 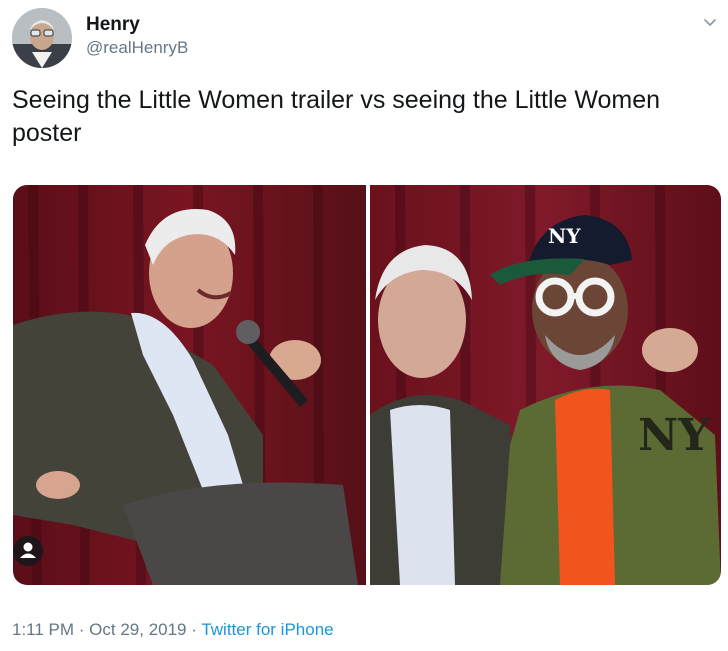 What do you see at coordinates (43, 629) in the screenshot?
I see `tweet-time: 1:11 PM` at bounding box center [43, 629].